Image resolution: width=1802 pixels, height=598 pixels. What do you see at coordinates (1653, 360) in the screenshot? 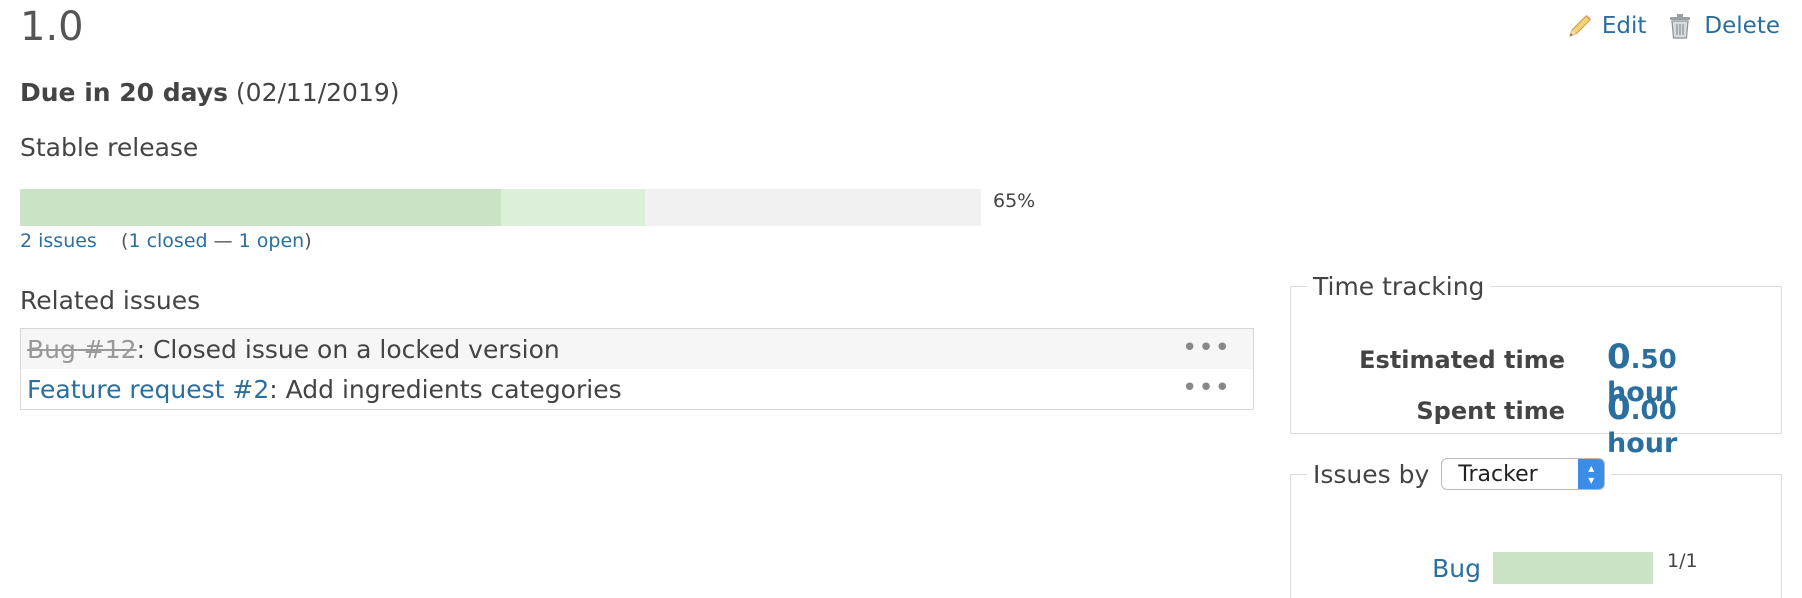
I see `estimated-hours-frac: .50` at bounding box center [1653, 360].